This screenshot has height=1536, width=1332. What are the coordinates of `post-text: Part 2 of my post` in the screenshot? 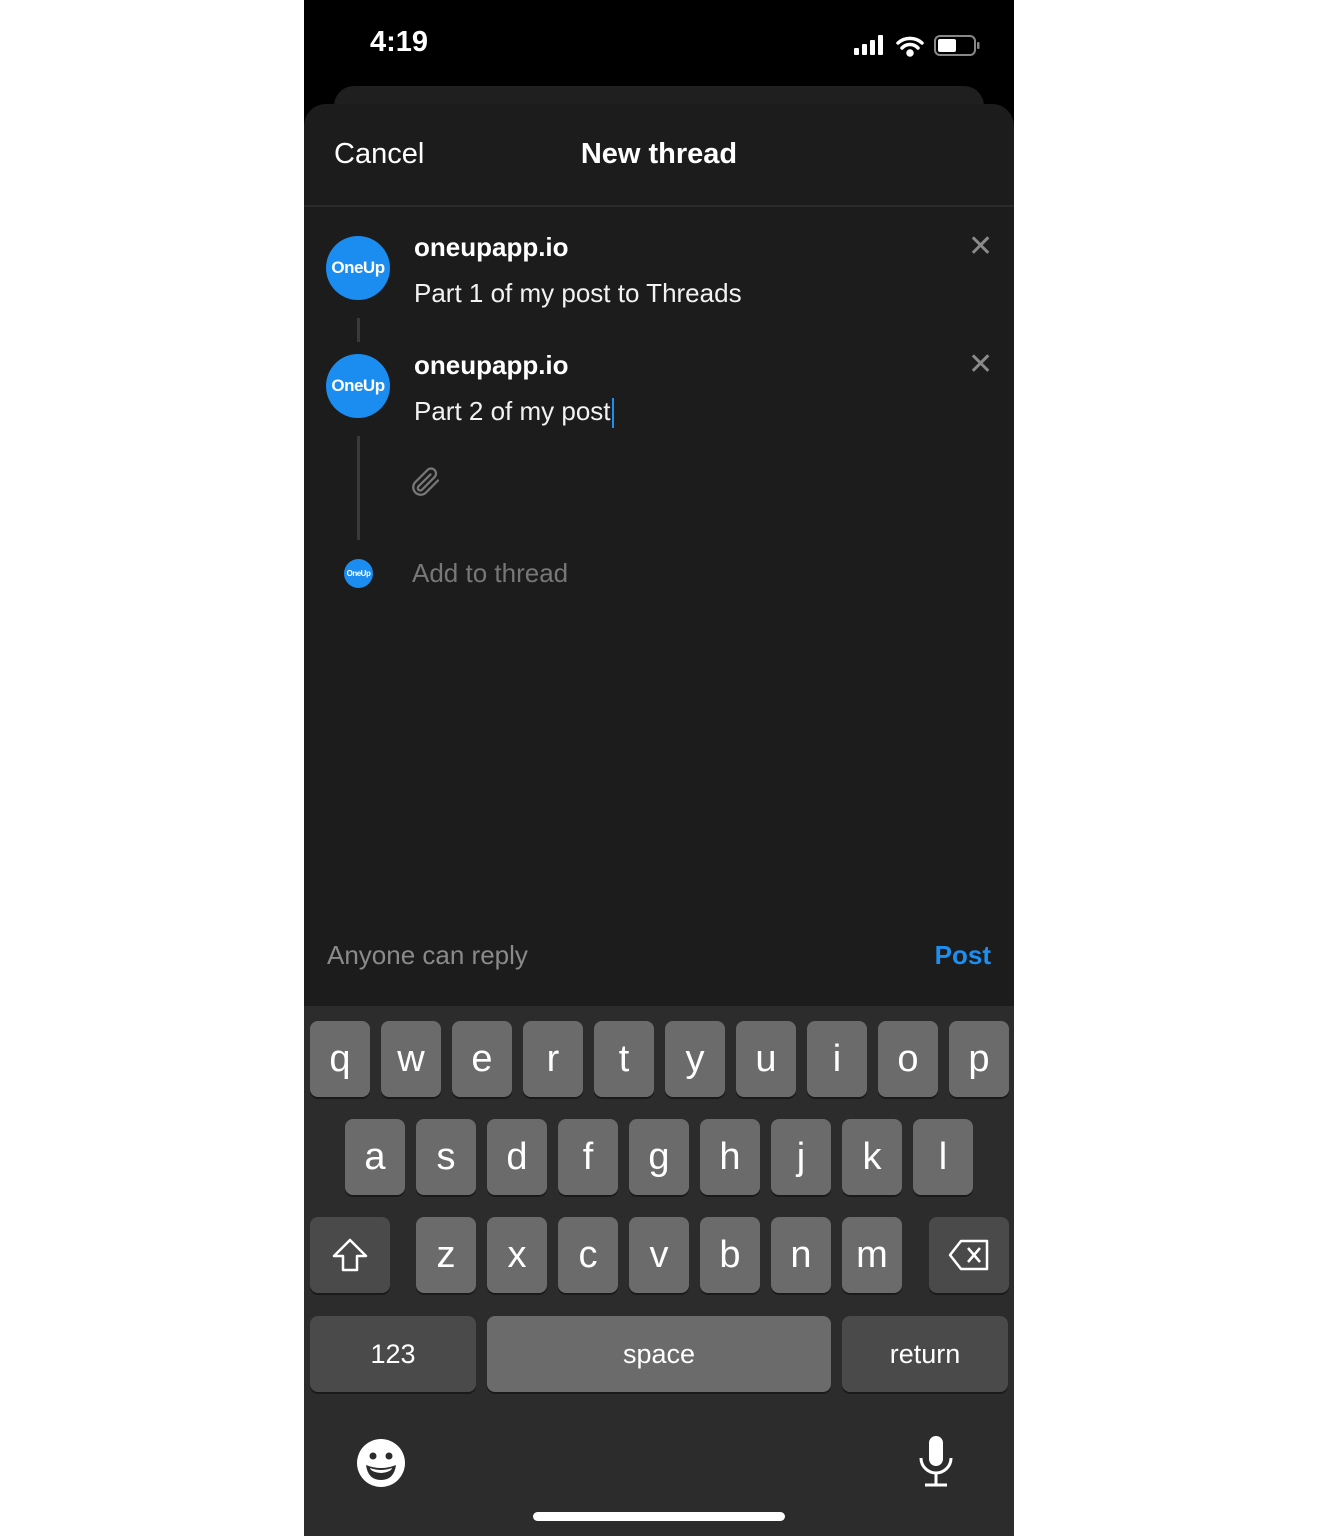 It's located at (512, 411).